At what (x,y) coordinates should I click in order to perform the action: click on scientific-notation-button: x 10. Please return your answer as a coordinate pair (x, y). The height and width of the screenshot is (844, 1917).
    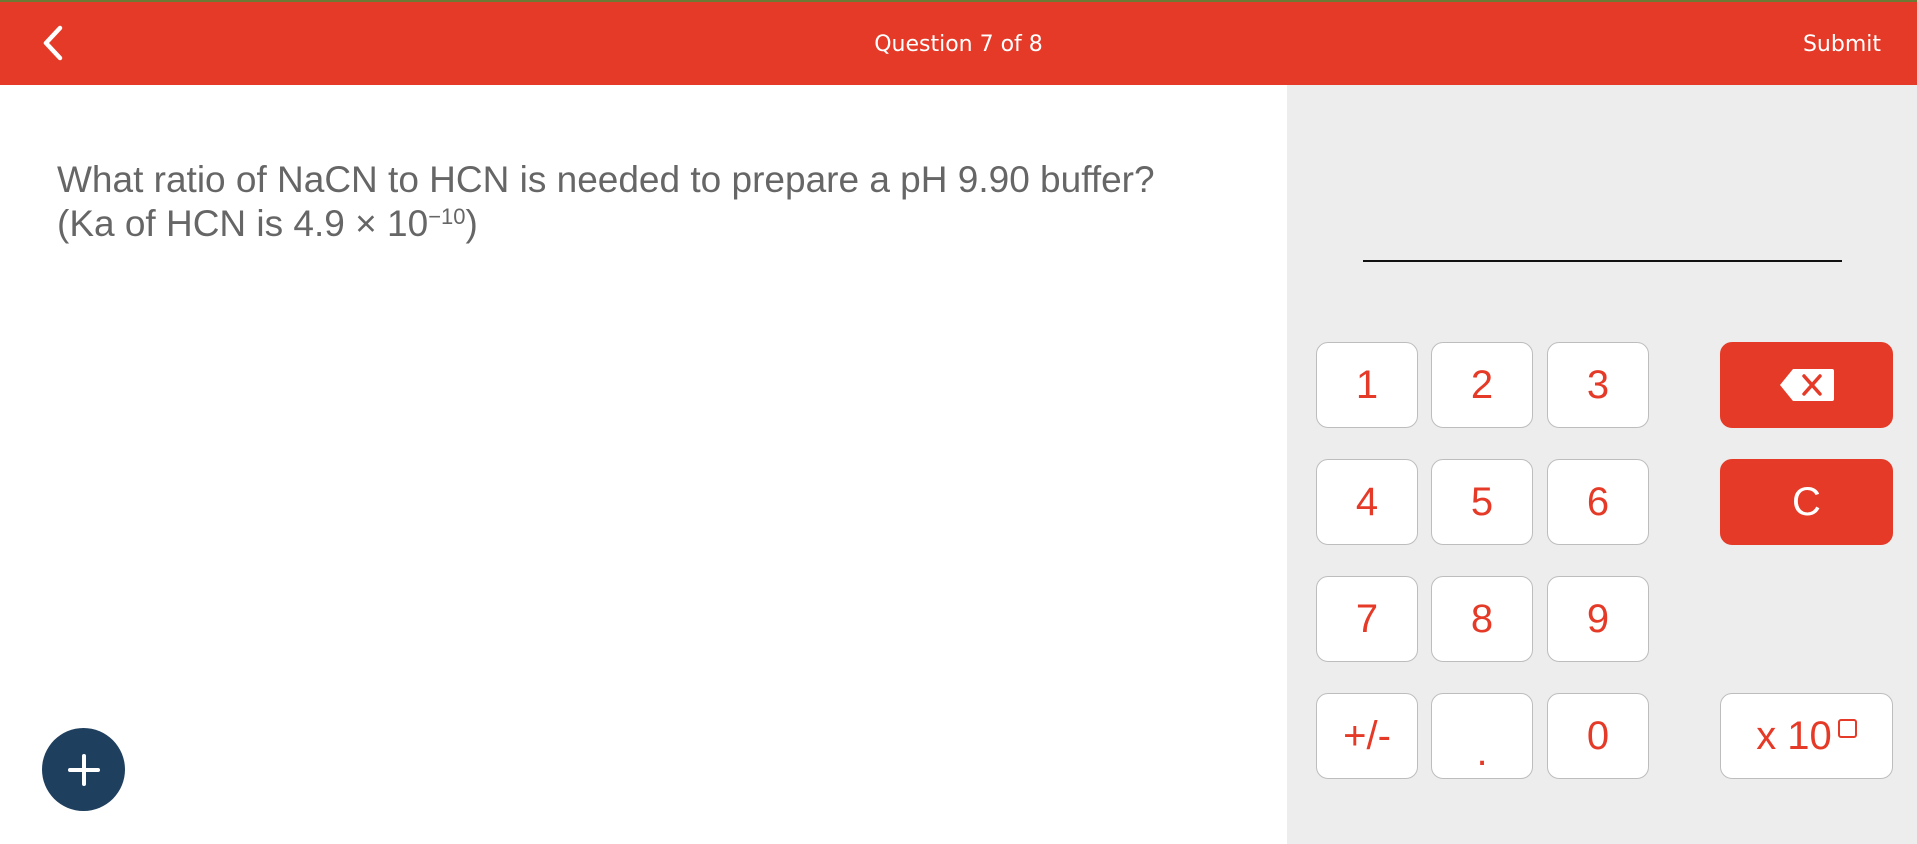
    Looking at the image, I should click on (1806, 736).